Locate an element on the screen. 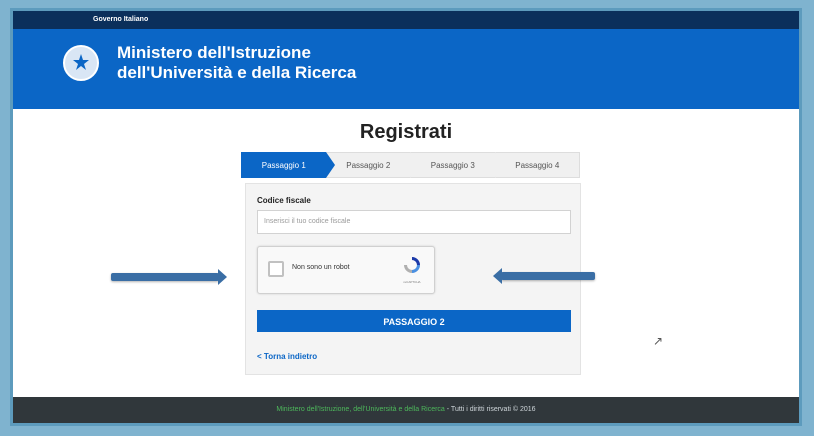  recaptcha-widget: Non sono un robot reCAPTCHA is located at coordinates (346, 270).